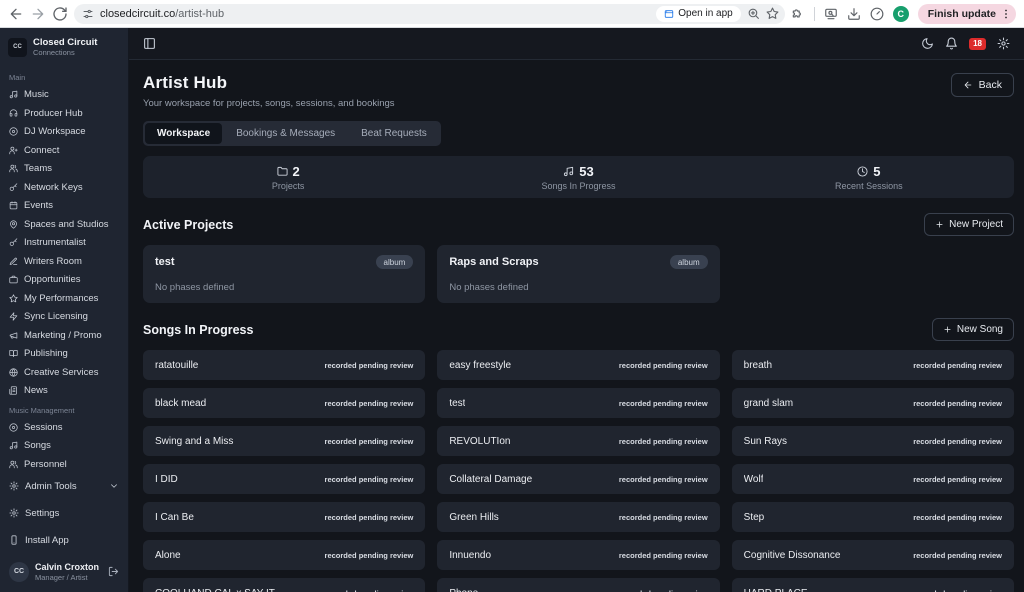 Image resolution: width=1024 pixels, height=592 pixels. I want to click on song-row: REVOLUTIon recorded pending review, so click(578, 441).